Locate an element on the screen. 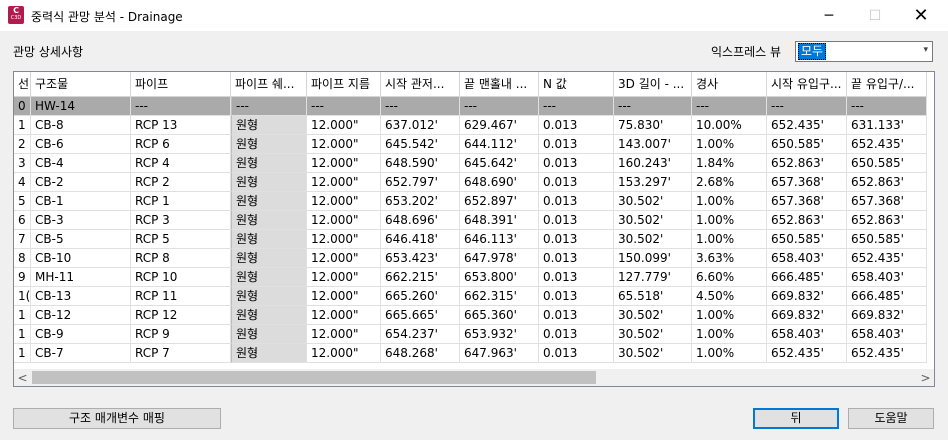 The height and width of the screenshot is (440, 948). cell-line: 4 is located at coordinates (22, 182).